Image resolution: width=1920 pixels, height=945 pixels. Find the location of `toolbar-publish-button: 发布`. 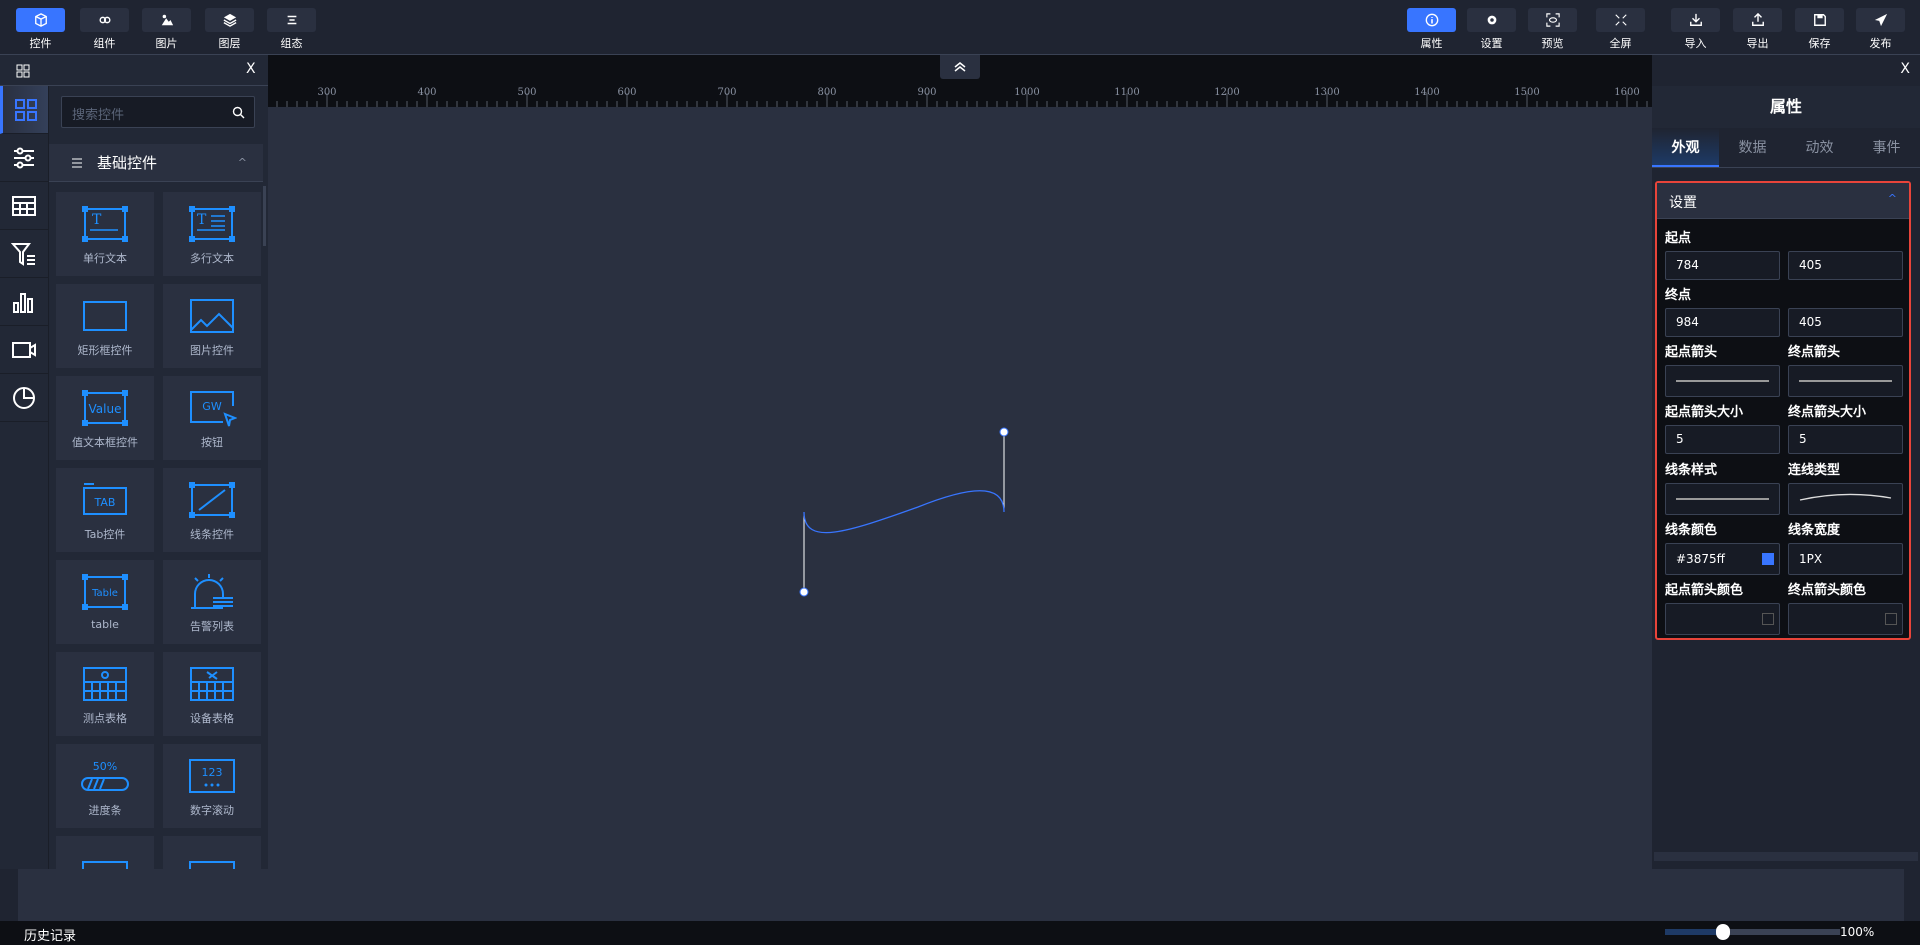

toolbar-publish-button: 发布 is located at coordinates (1880, 29).